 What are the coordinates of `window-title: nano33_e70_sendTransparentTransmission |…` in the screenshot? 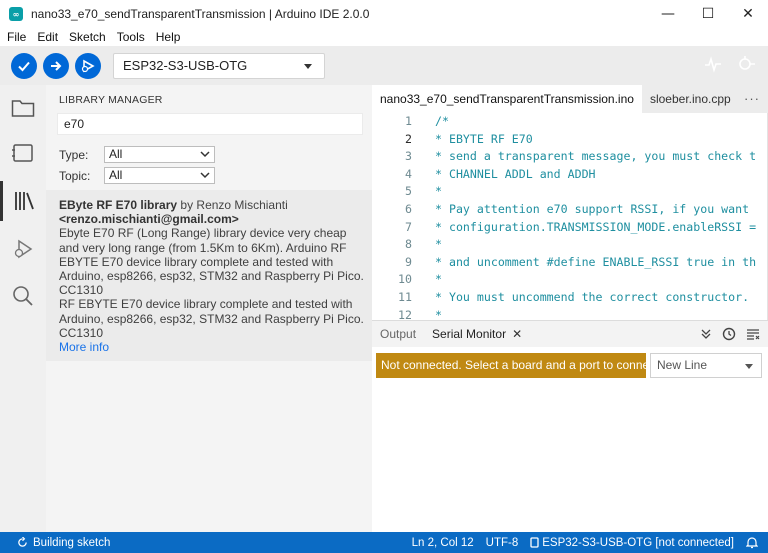 It's located at (200, 14).